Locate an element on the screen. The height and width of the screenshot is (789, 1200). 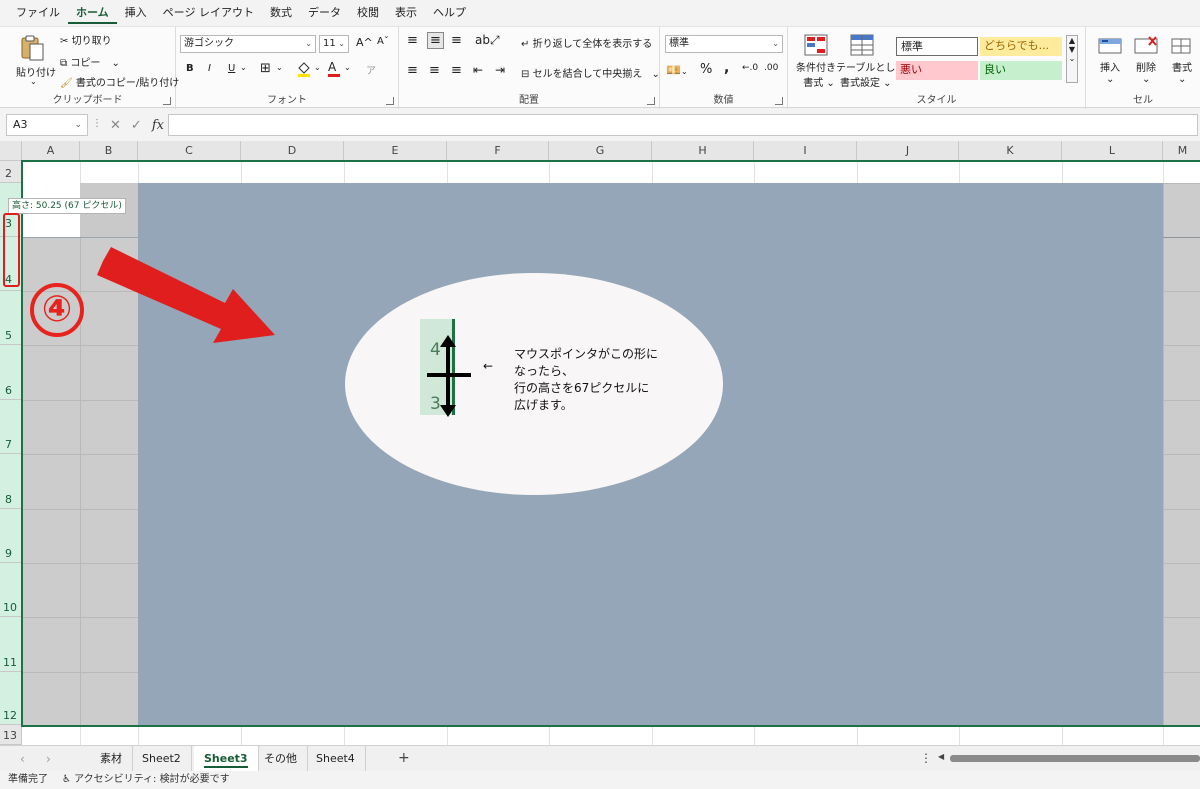
decrease-indent-icon: ⇤ is located at coordinates (478, 70).